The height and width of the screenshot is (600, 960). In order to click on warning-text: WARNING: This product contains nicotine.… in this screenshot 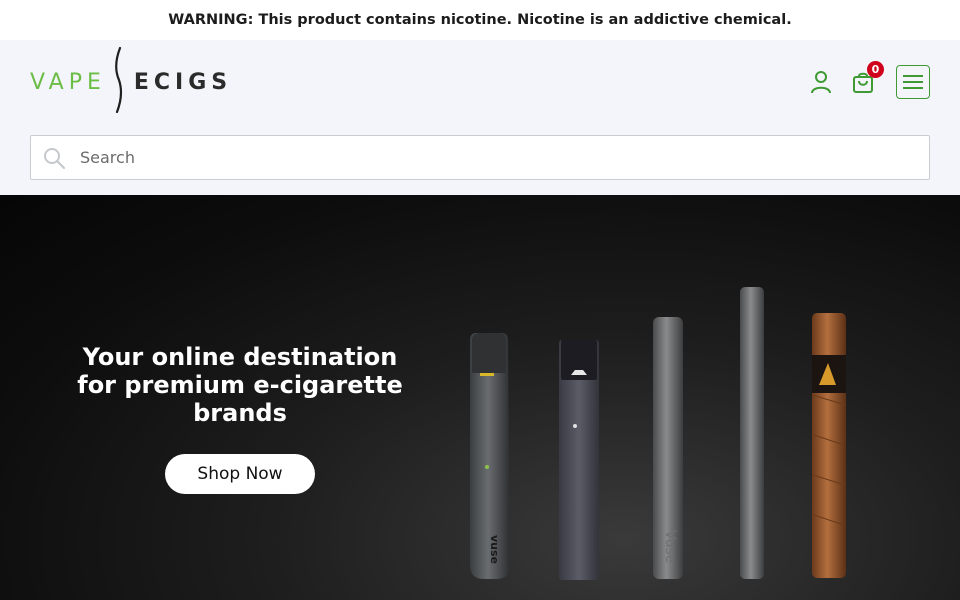, I will do `click(480, 20)`.